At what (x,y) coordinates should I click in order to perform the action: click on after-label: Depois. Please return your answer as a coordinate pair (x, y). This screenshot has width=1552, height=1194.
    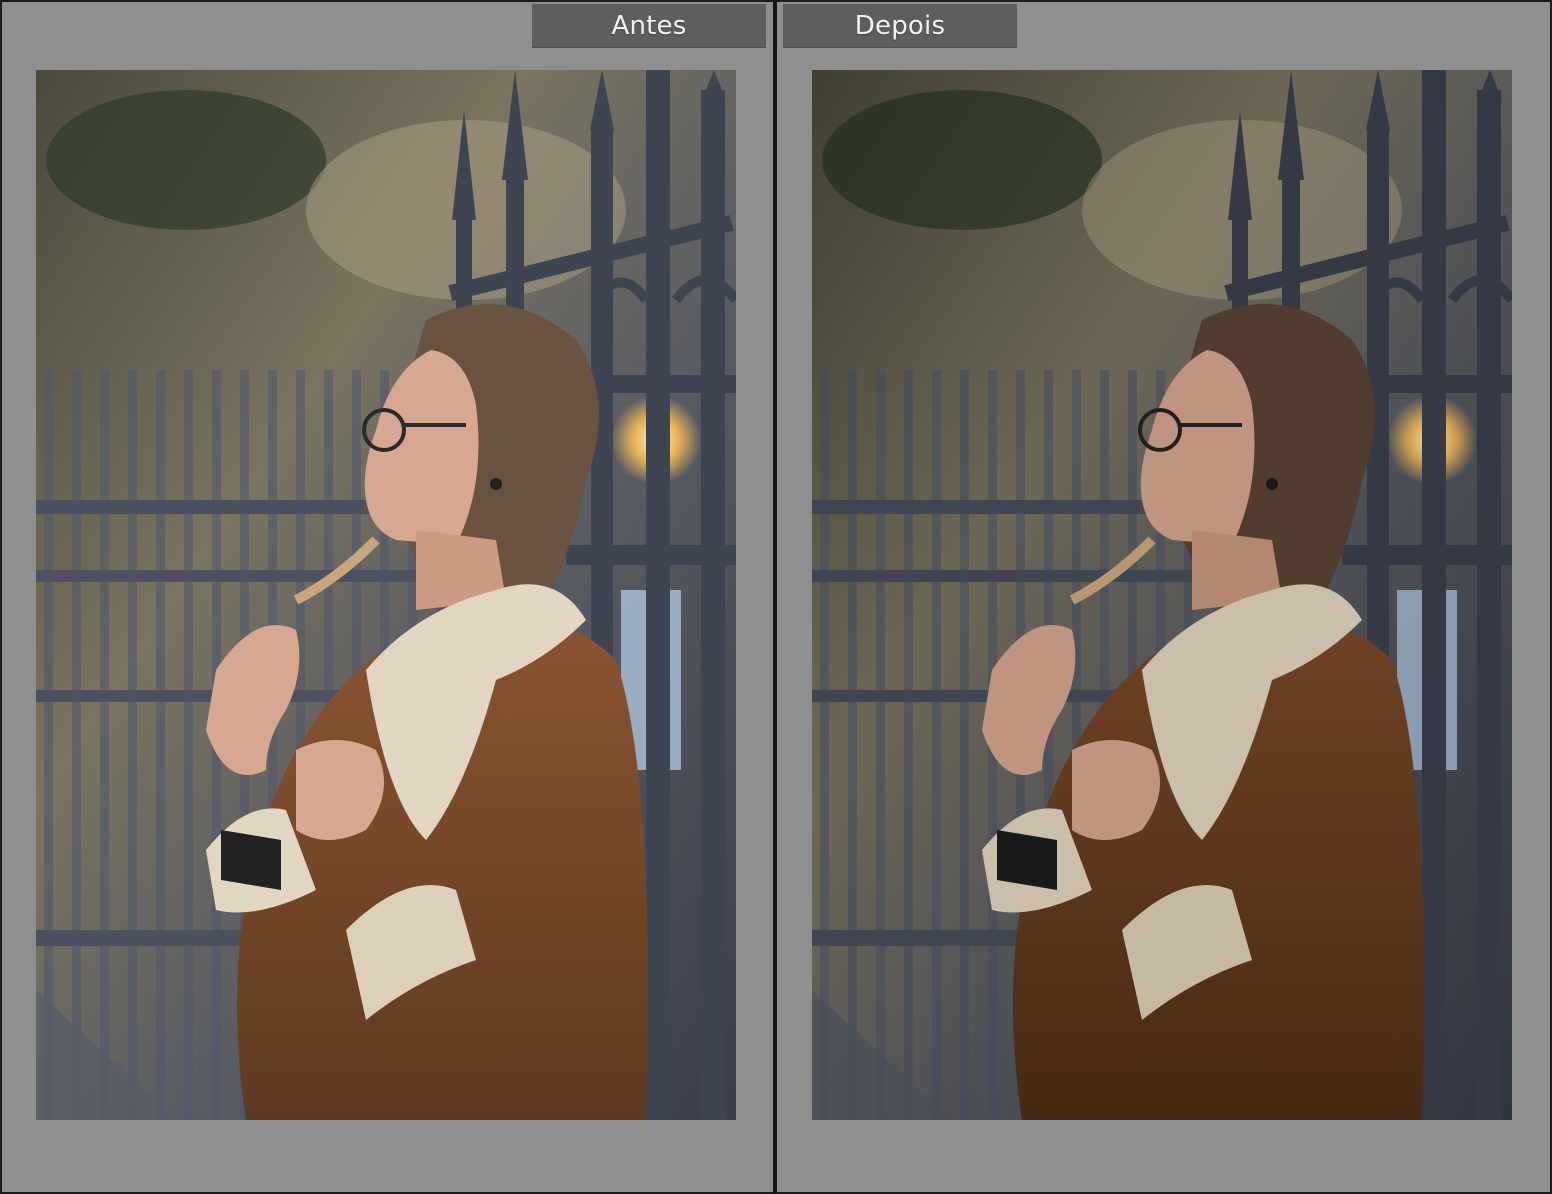
    Looking at the image, I should click on (900, 26).